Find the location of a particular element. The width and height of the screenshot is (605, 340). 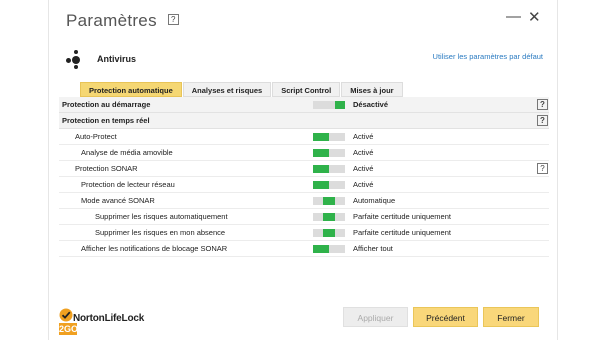

setting-label: Protection de lecteur réseau is located at coordinates (128, 184).